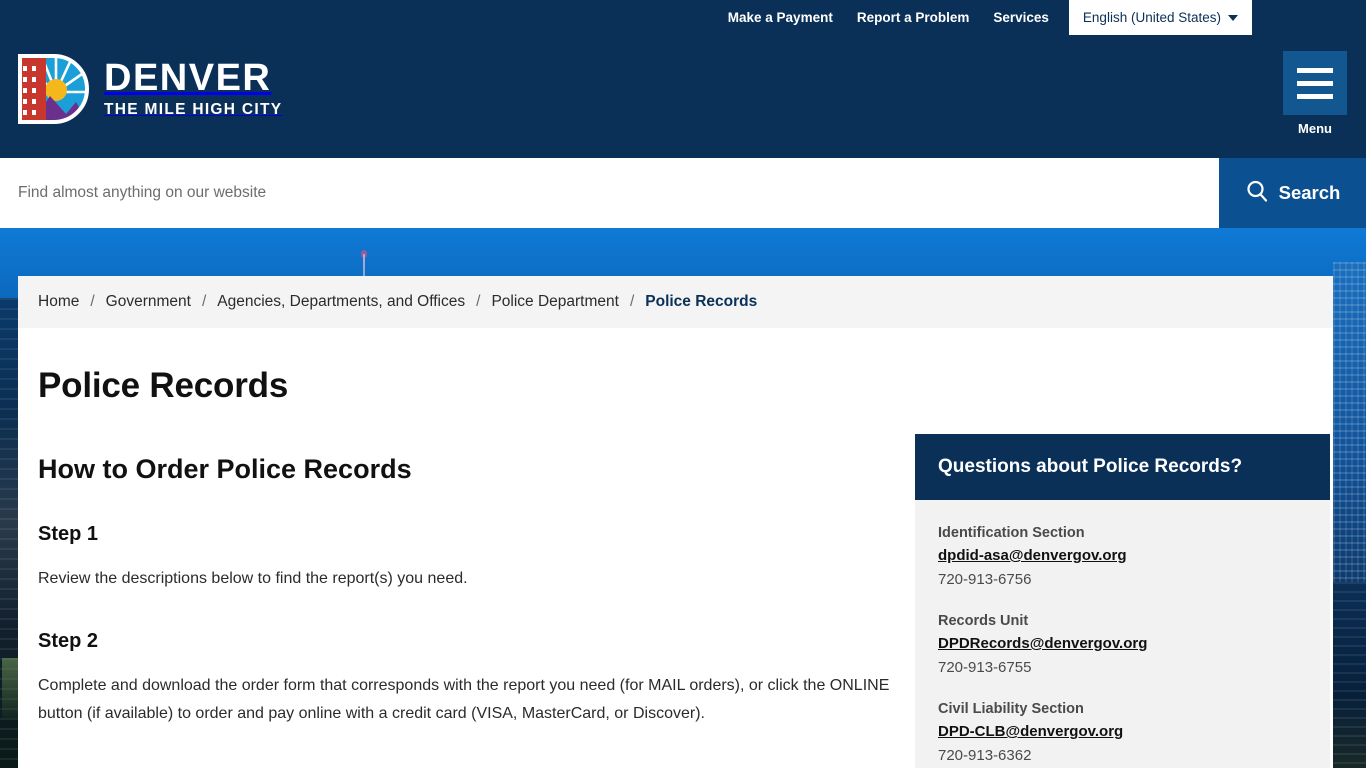 The image size is (1366, 768). Describe the element at coordinates (1030, 732) in the screenshot. I see `contact-email-link: DPD-CLB@denvergov.org` at that location.